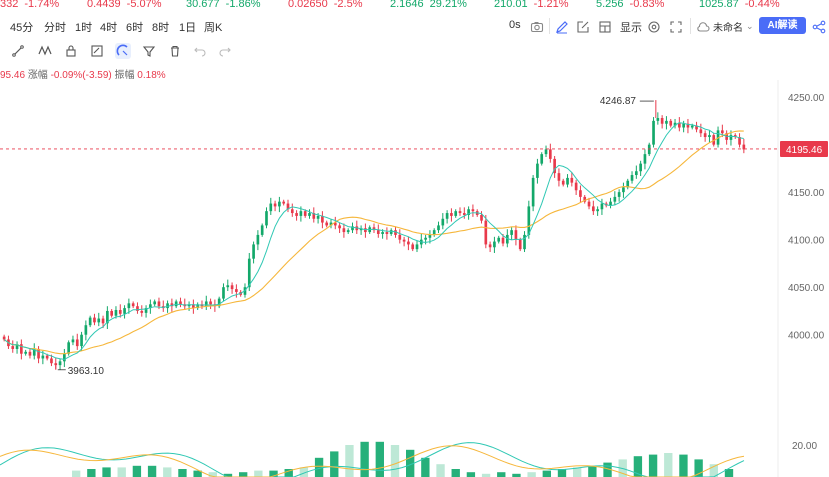 Image resolution: width=829 pixels, height=477 pixels. Describe the element at coordinates (225, 51) in the screenshot. I see `redo-icon` at that location.